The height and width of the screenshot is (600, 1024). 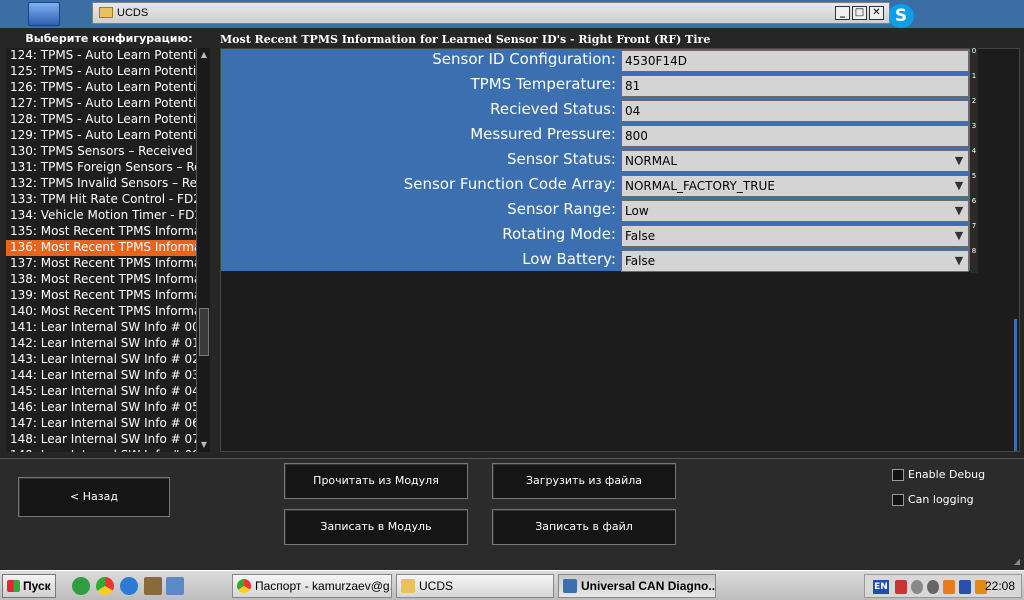 What do you see at coordinates (949, 587) in the screenshot?
I see `security-icon` at bounding box center [949, 587].